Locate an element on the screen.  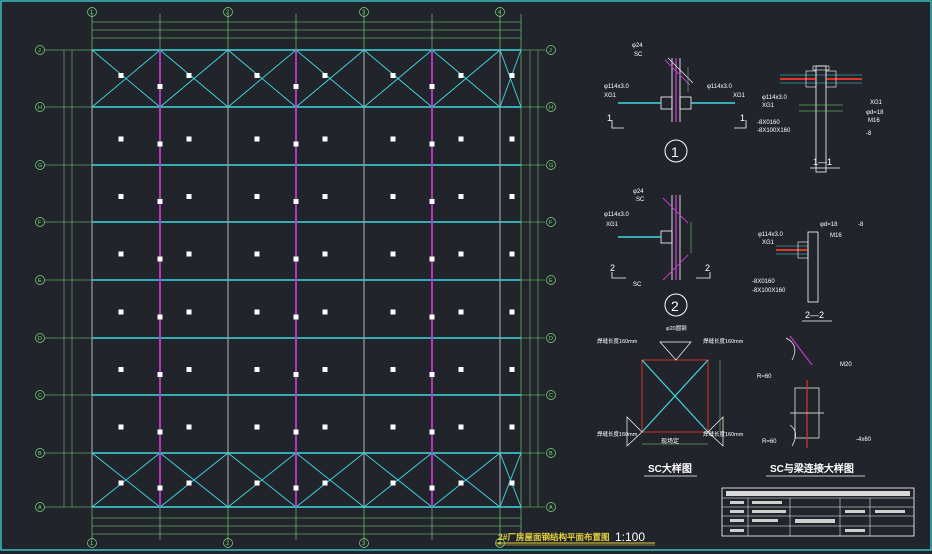
d22-m16: M16 is located at coordinates (836, 236).